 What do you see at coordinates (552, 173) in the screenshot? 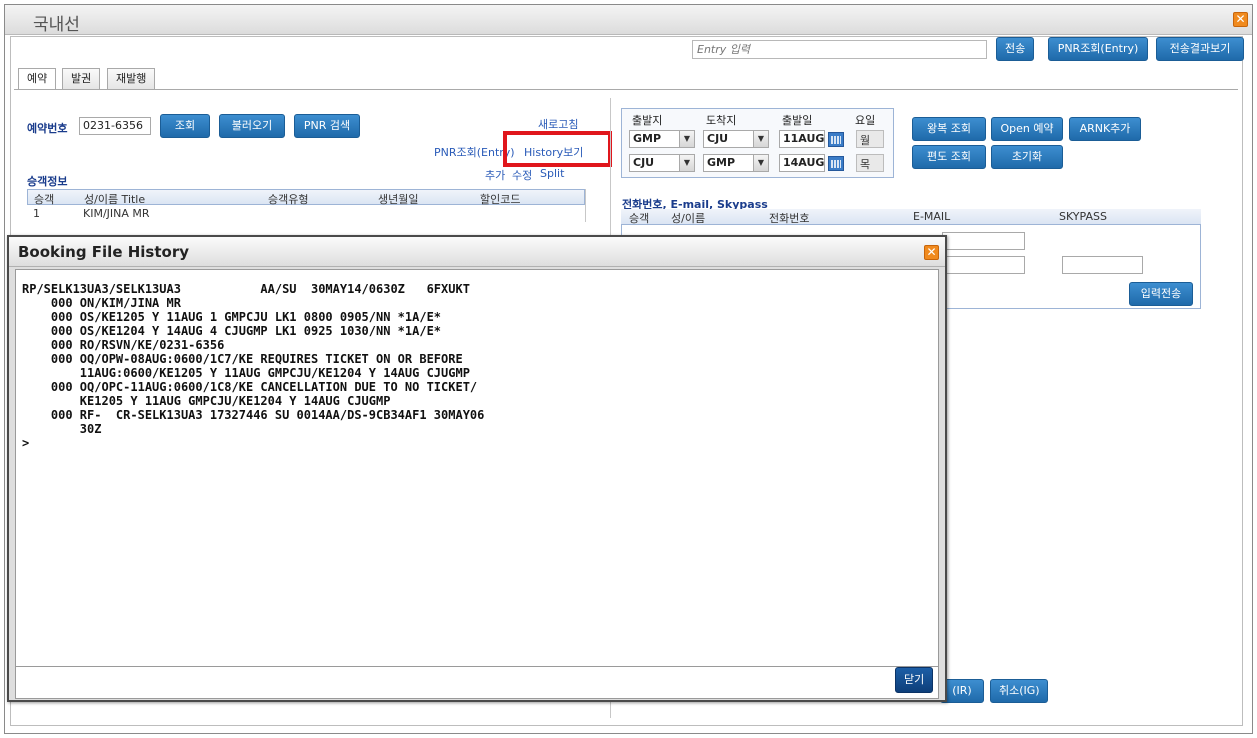
I see `split-passenger-link: Split` at bounding box center [552, 173].